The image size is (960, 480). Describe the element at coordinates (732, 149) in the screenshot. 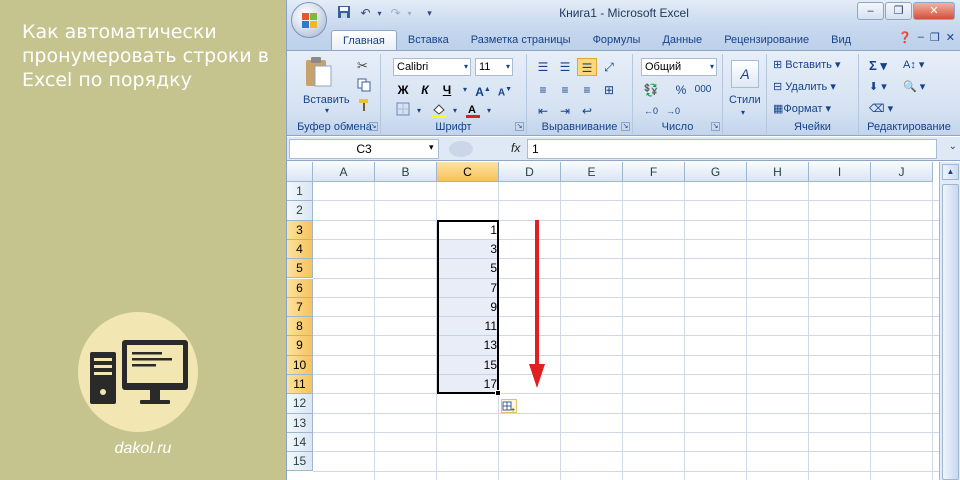

I see `formula-input: 1` at that location.